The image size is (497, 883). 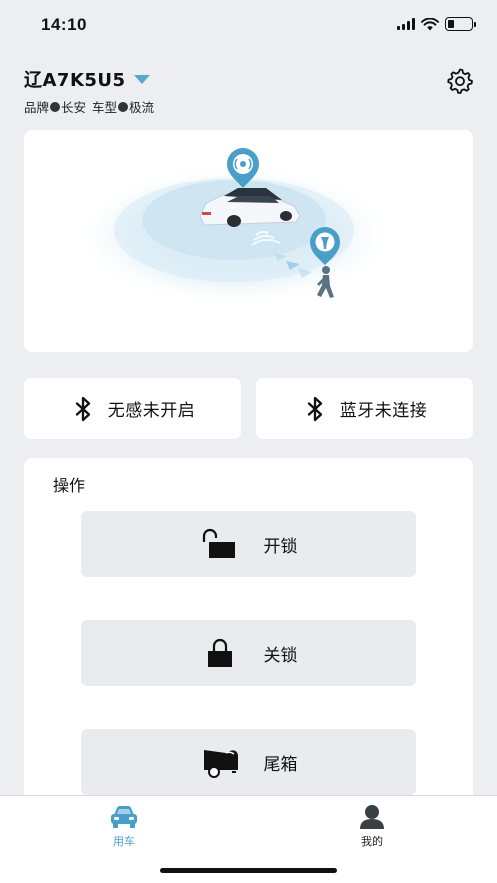 I want to click on vehicle-proximity-illustration, so click(x=234, y=227).